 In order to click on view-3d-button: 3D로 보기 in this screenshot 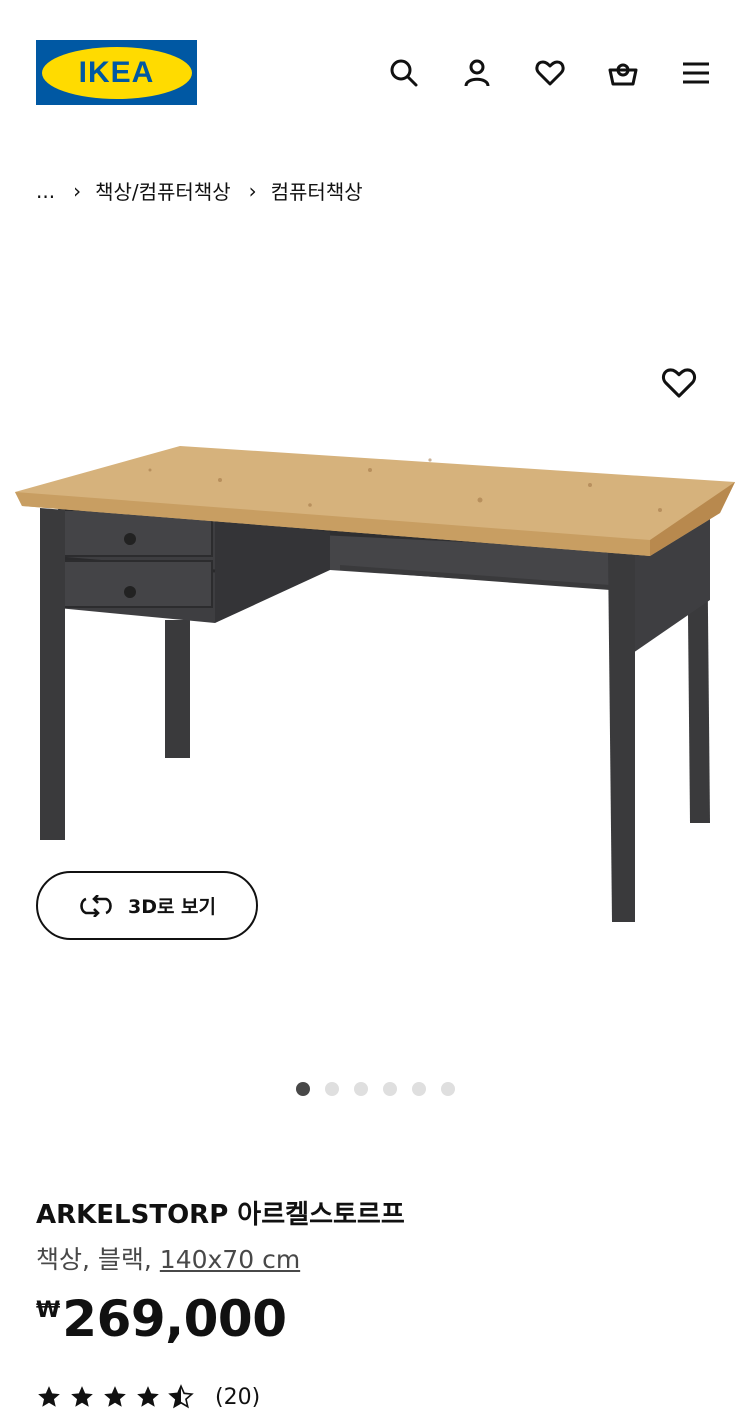, I will do `click(147, 905)`.